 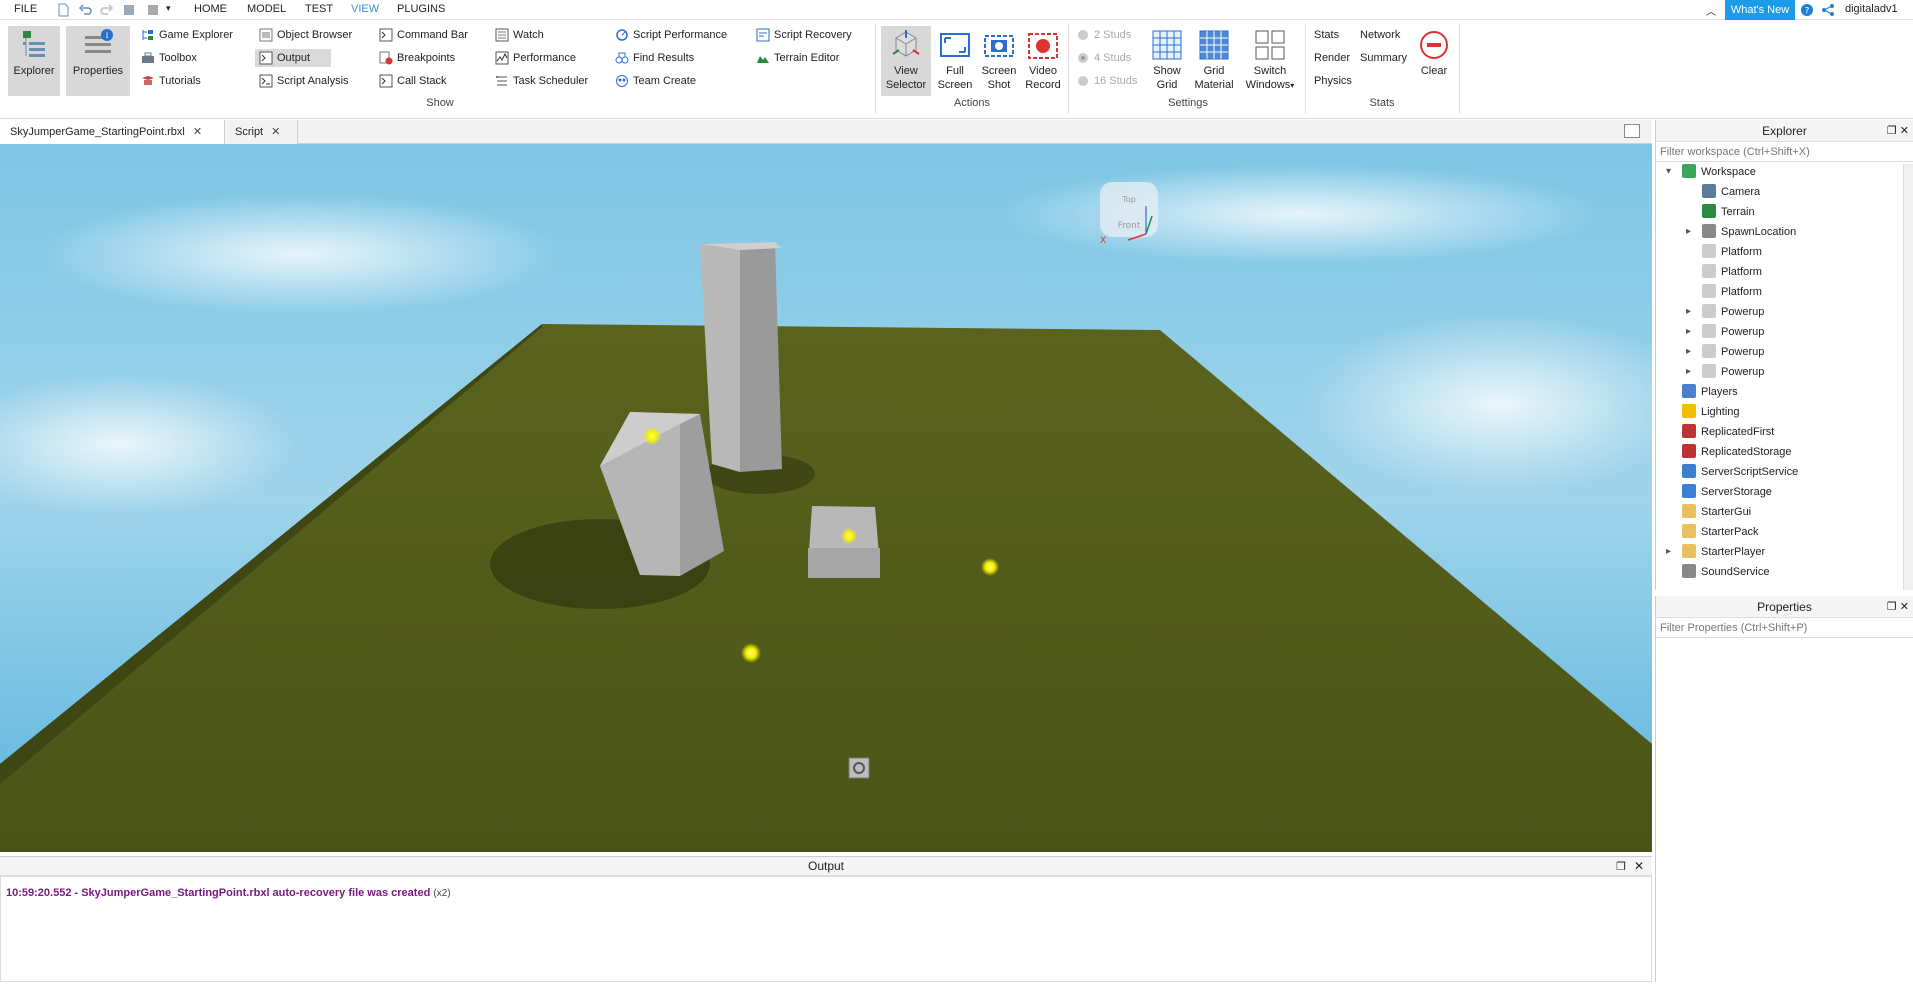 I want to click on username: digitaladv1, so click(x=1871, y=9).